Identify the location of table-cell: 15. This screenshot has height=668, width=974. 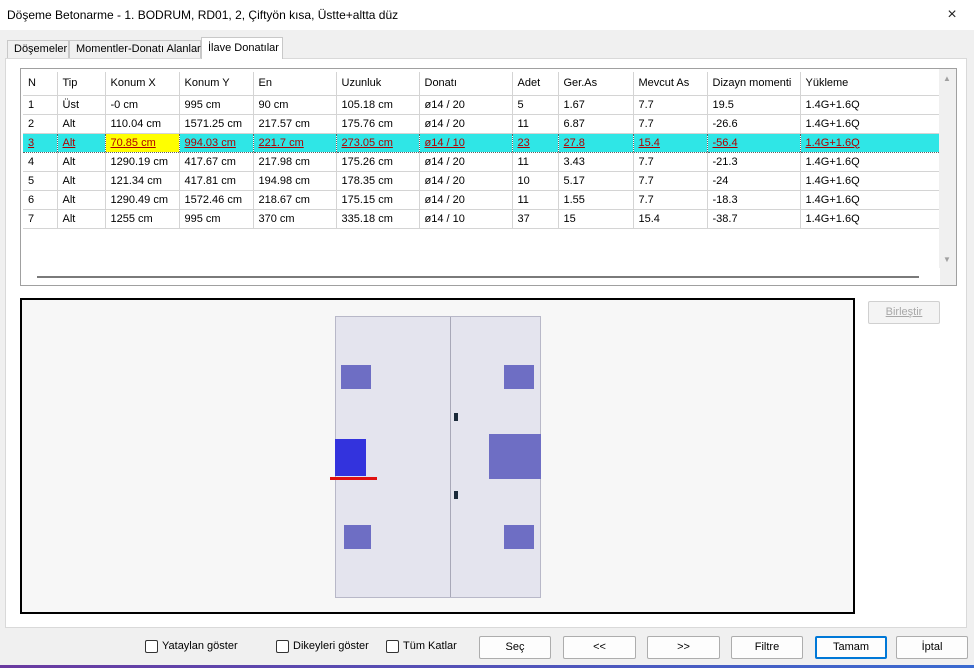
(596, 219).